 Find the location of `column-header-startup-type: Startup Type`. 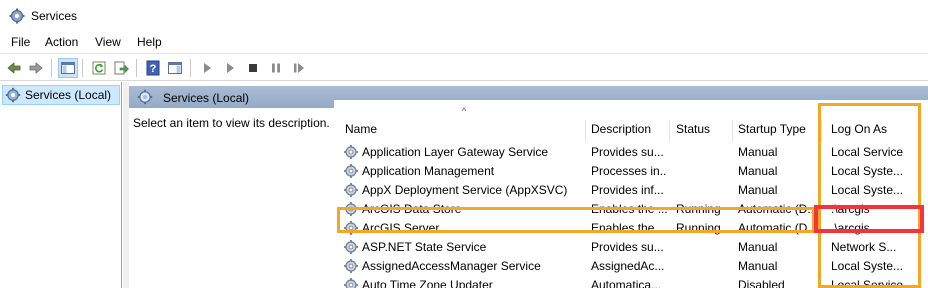

column-header-startup-type: Startup Type is located at coordinates (778, 132).